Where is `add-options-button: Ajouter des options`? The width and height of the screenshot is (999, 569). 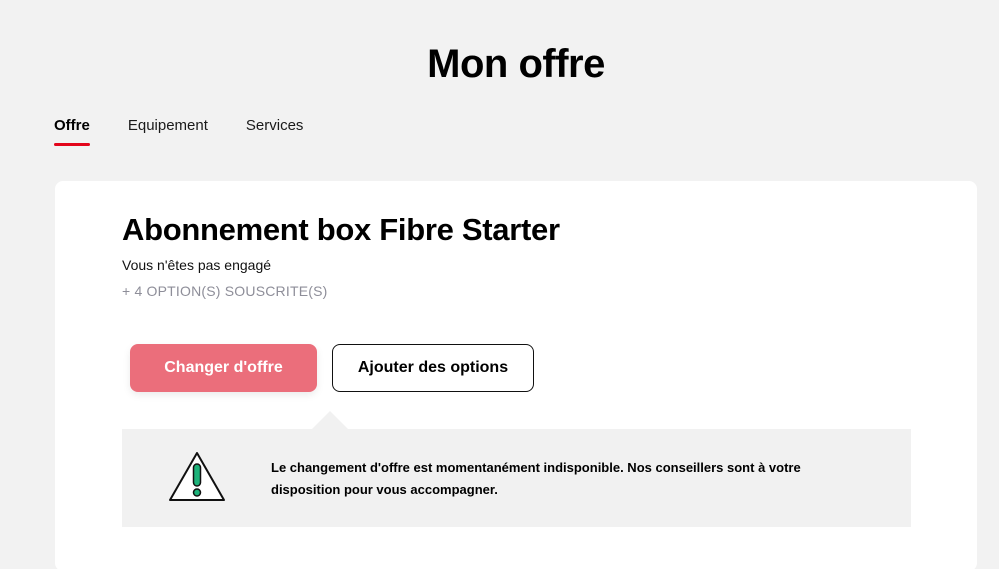
add-options-button: Ajouter des options is located at coordinates (433, 368).